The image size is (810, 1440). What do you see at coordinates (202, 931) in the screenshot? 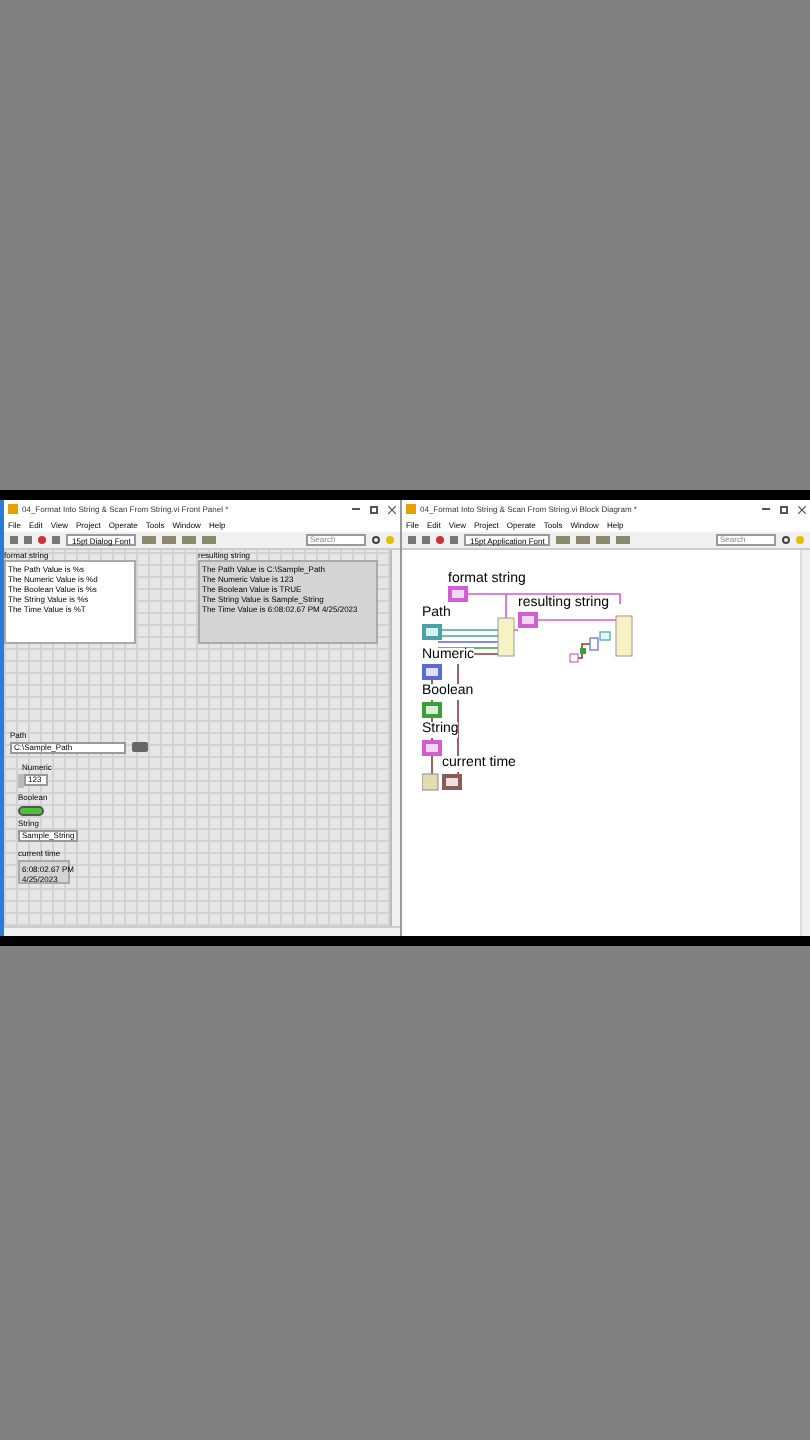
I see `horizontal-scrollbar` at bounding box center [202, 931].